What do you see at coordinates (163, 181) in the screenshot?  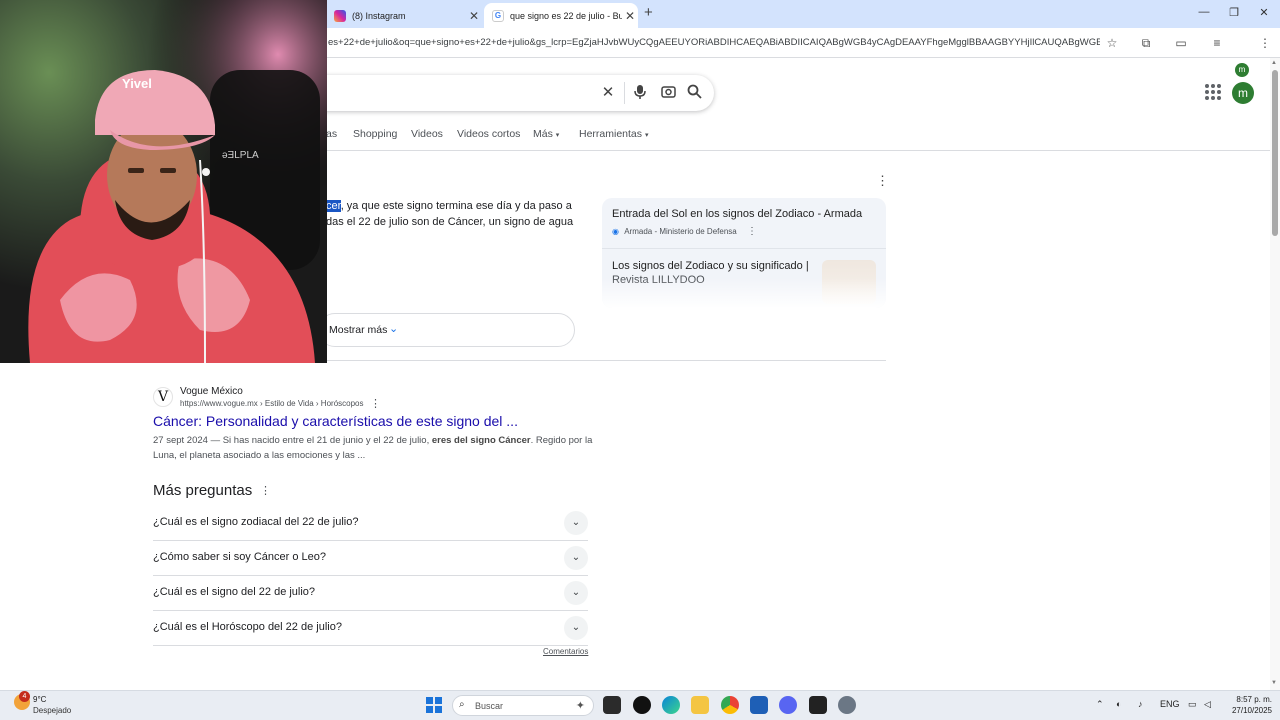 I see `webcam-overlay: ǝƎLPLA Yivel` at bounding box center [163, 181].